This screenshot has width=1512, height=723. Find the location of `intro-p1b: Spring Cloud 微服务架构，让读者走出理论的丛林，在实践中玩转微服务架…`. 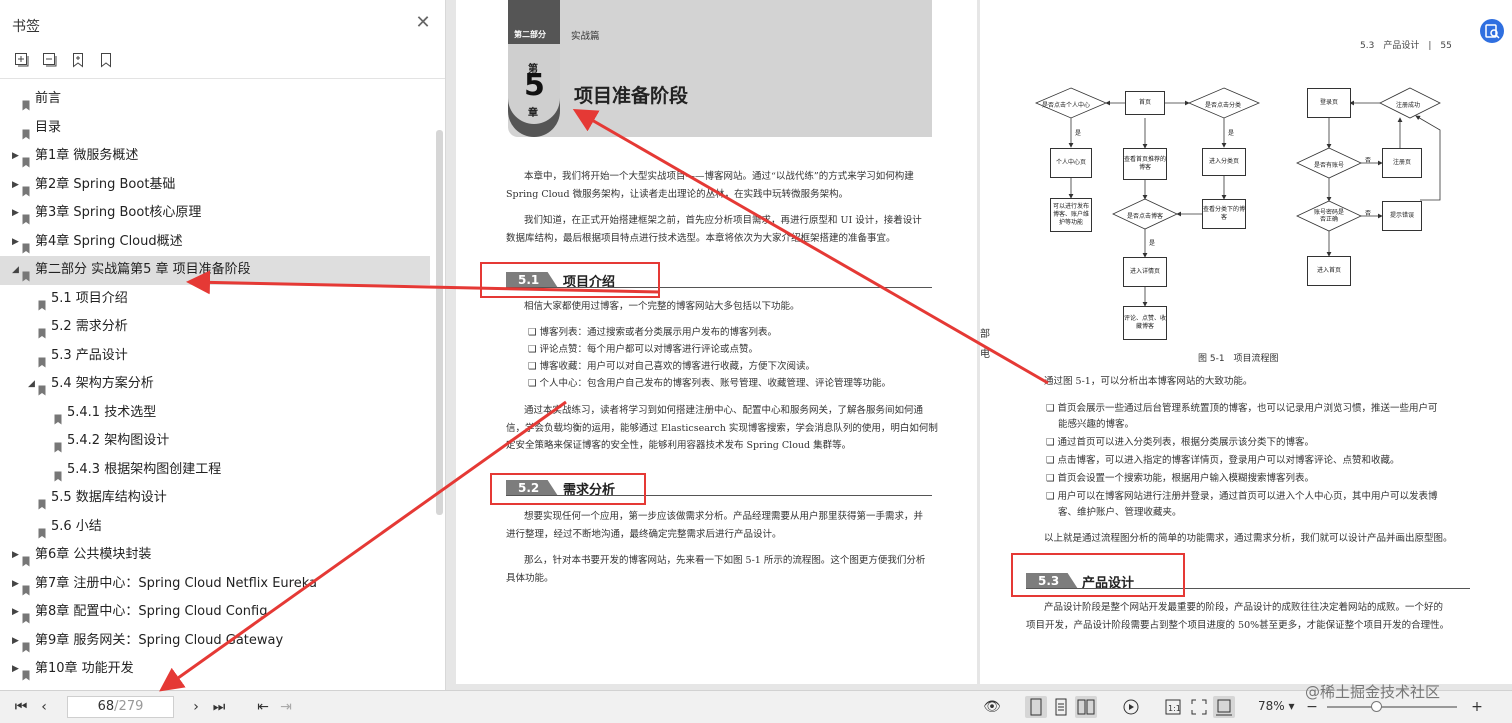

intro-p1b: Spring Cloud 微服务架构，让读者走出理论的丛林，在实践中玩转微服务架… is located at coordinates (677, 194).